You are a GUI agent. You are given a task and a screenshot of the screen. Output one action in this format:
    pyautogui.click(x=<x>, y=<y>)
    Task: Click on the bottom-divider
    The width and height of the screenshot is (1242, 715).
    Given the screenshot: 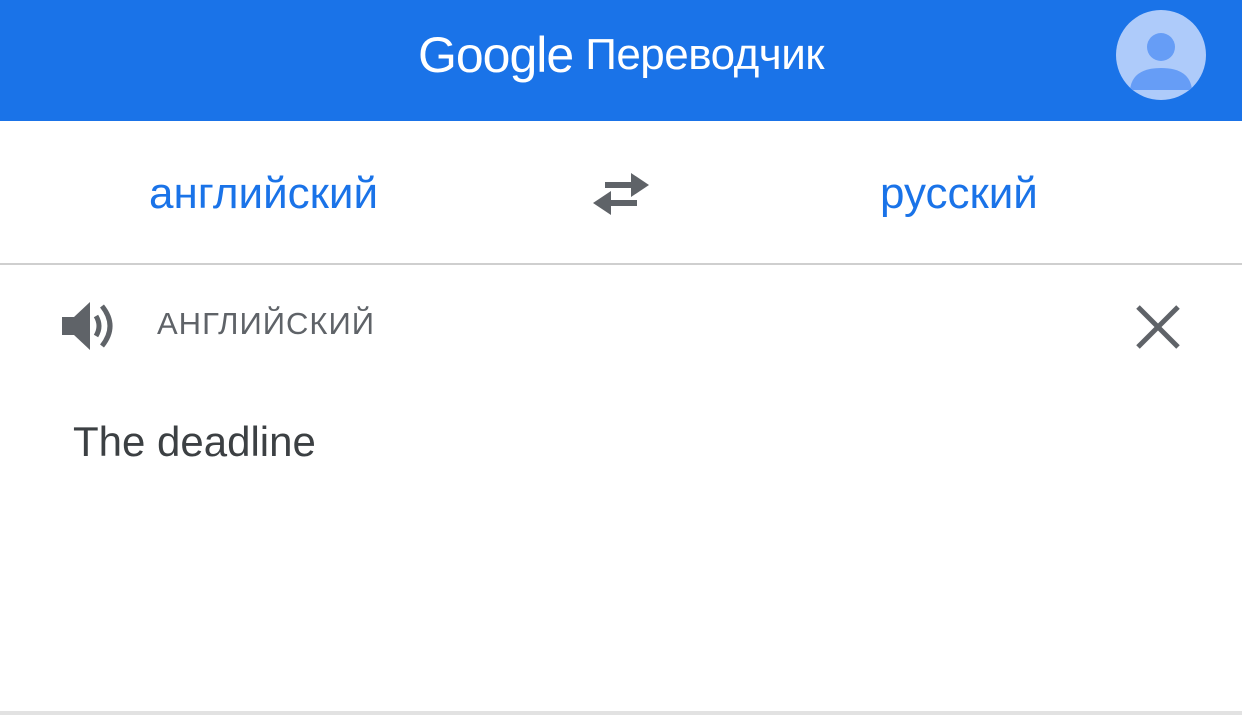 What is the action you would take?
    pyautogui.click(x=621, y=713)
    